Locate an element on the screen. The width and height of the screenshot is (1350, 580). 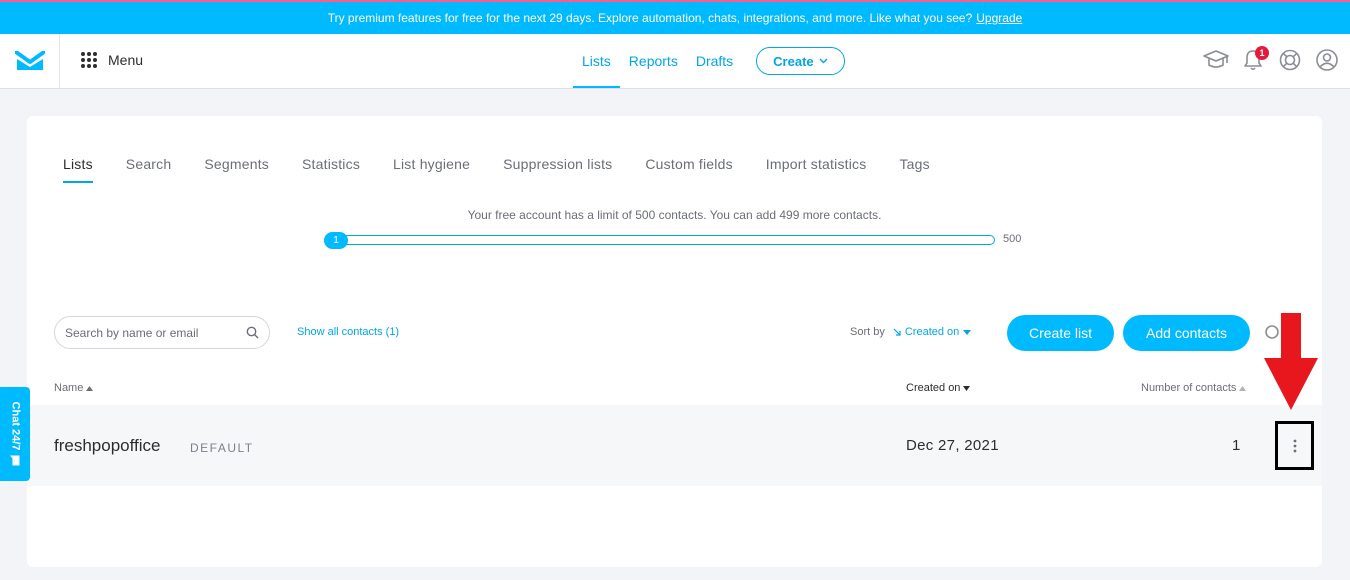
default-tag: DEFAULT is located at coordinates (222, 448).